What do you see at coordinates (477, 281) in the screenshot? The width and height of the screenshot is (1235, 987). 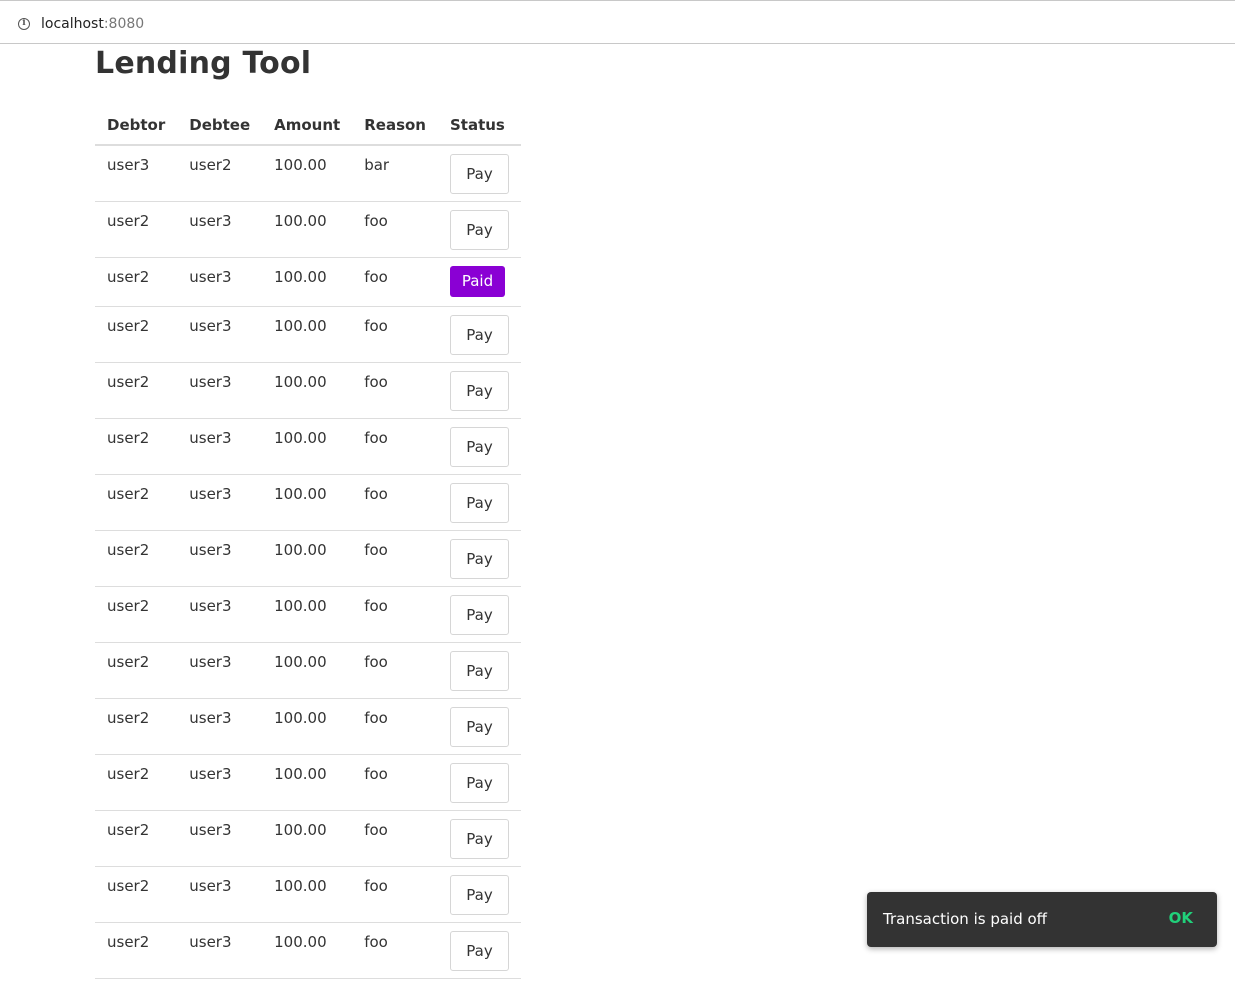 I see `paid-status-badge: Paid` at bounding box center [477, 281].